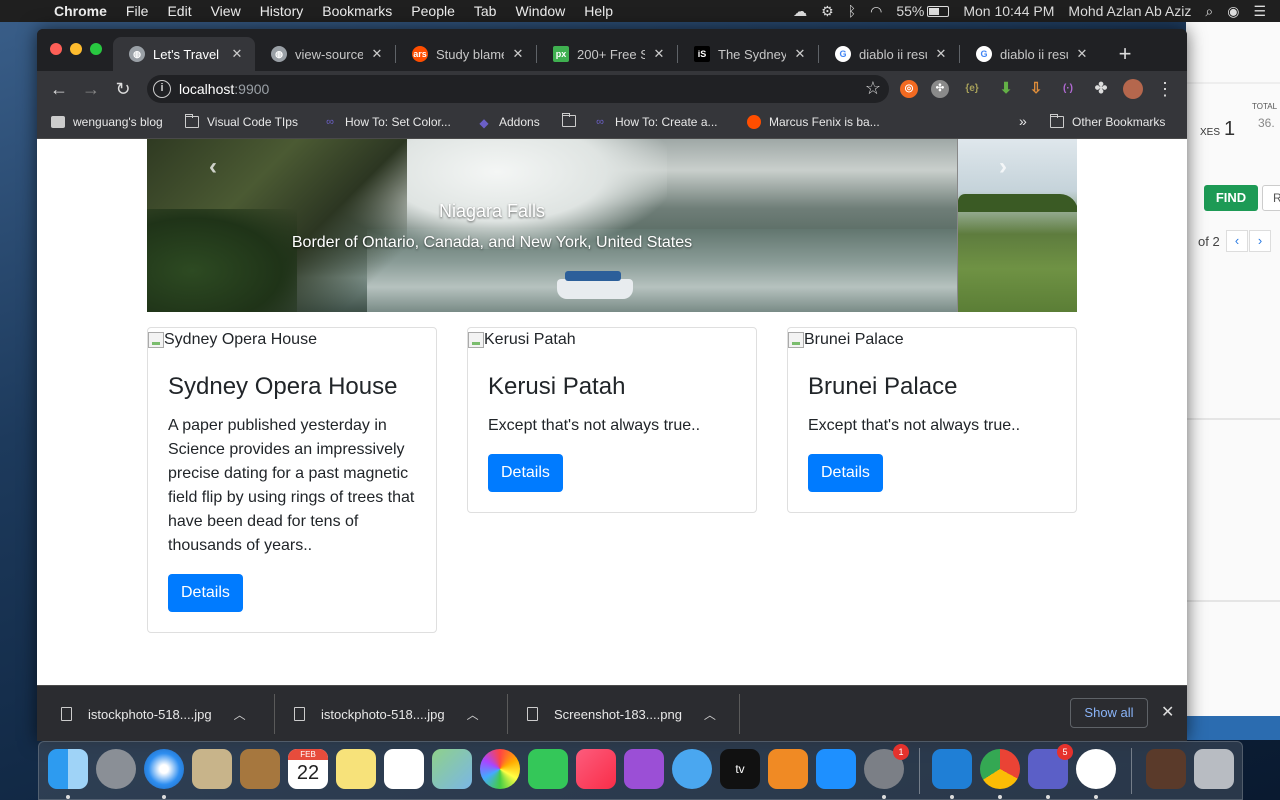 The image size is (1280, 800). I want to click on teams-icon: 5, so click(1050, 766).